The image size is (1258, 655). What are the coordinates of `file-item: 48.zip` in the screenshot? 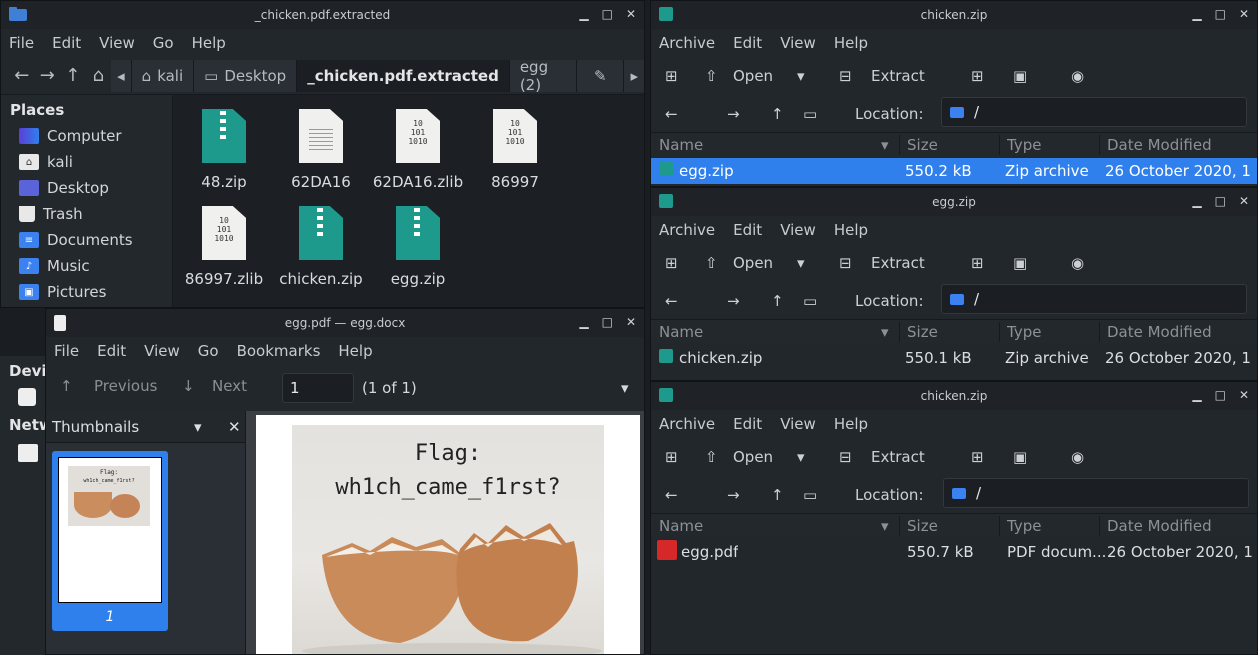 It's located at (224, 150).